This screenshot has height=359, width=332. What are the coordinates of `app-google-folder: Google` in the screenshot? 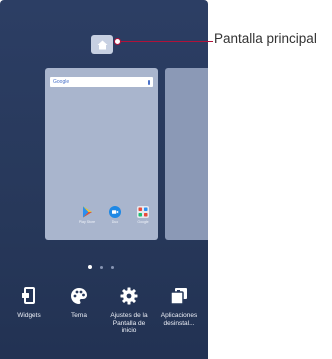 It's located at (143, 221).